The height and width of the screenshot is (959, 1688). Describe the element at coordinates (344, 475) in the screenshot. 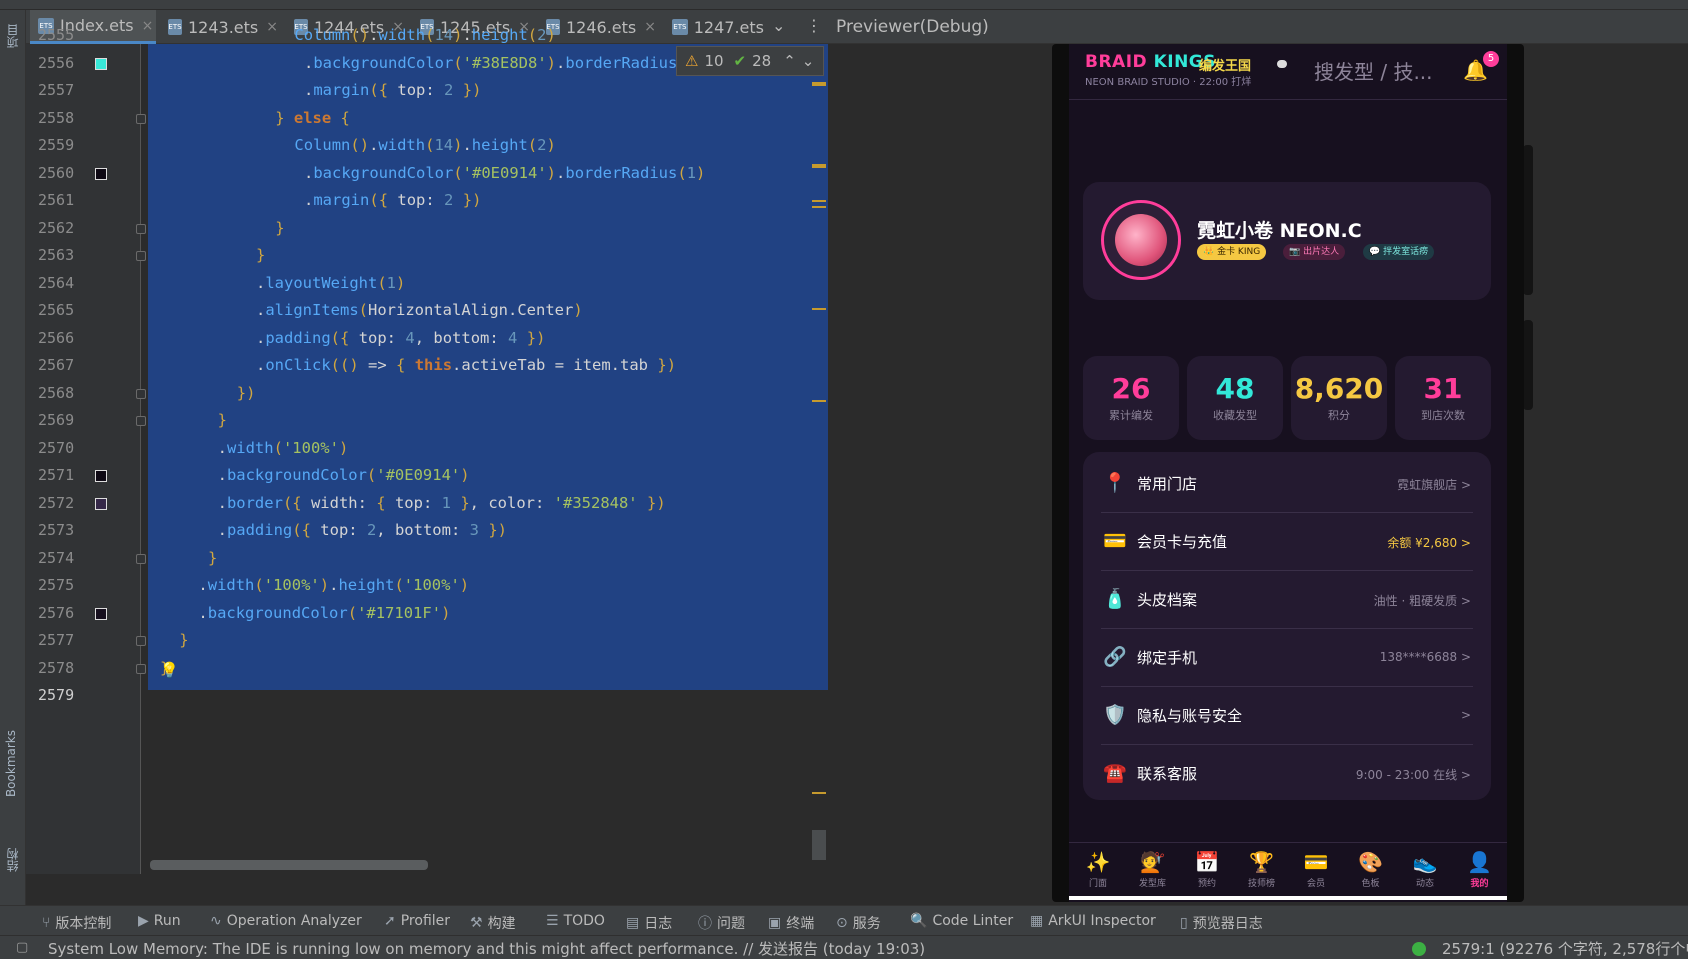

I see `code-line: .backgroundColor('#0E0914')` at that location.